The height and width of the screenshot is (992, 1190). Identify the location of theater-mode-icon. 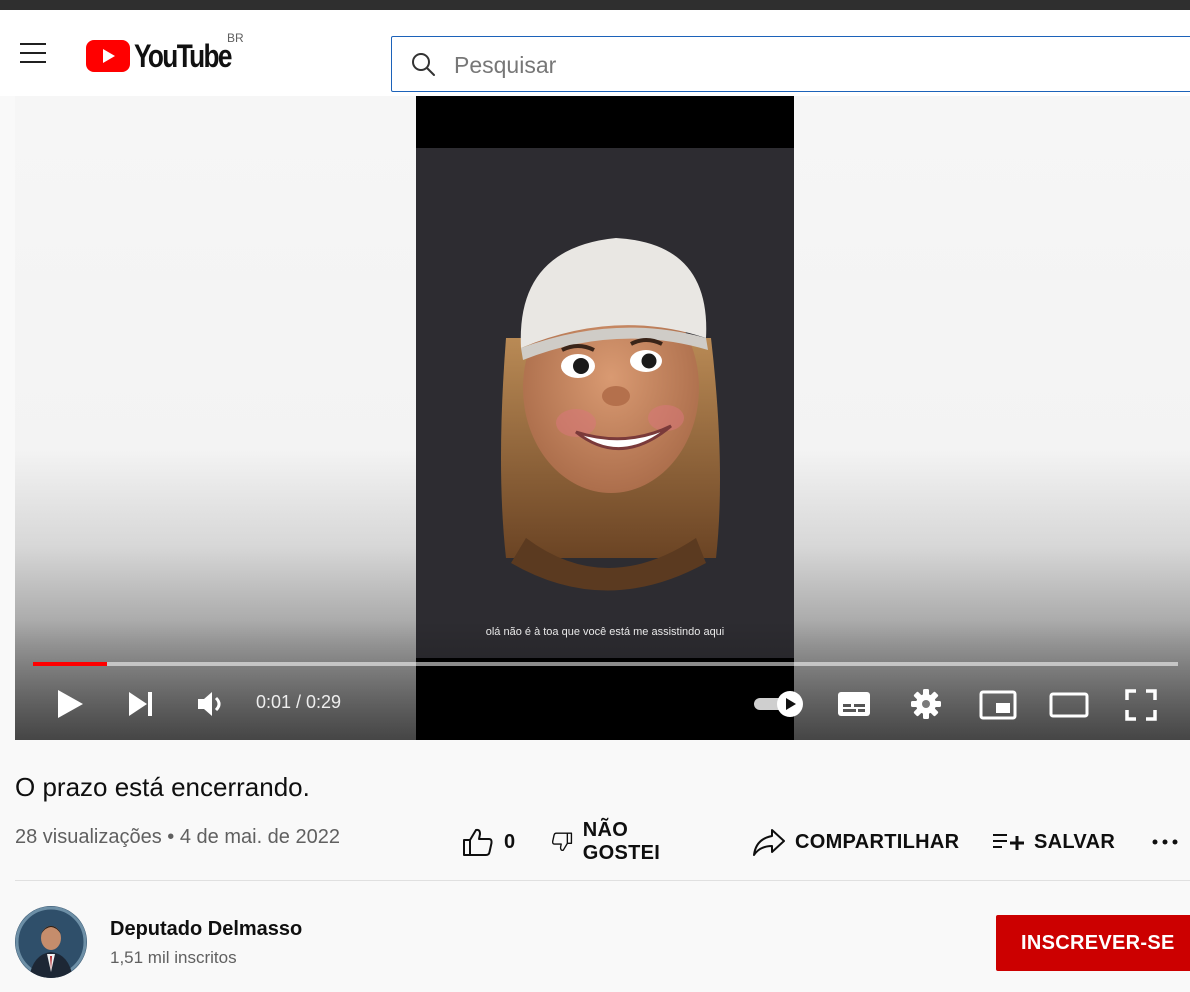
(1069, 705).